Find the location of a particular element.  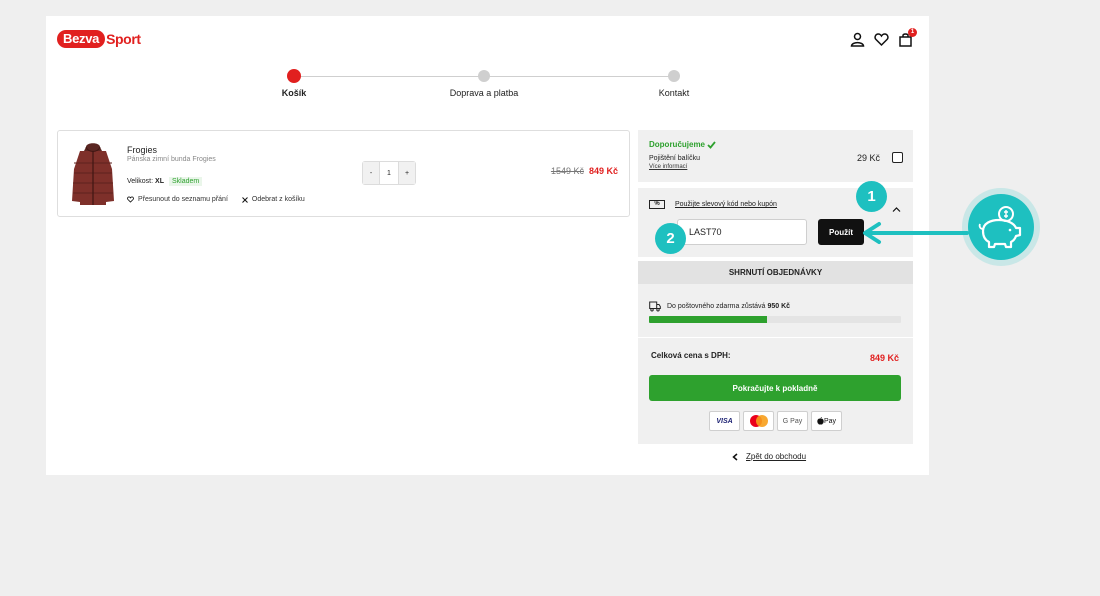

move-to-wishlist-button: Přesunout do seznamu přání is located at coordinates (177, 199).